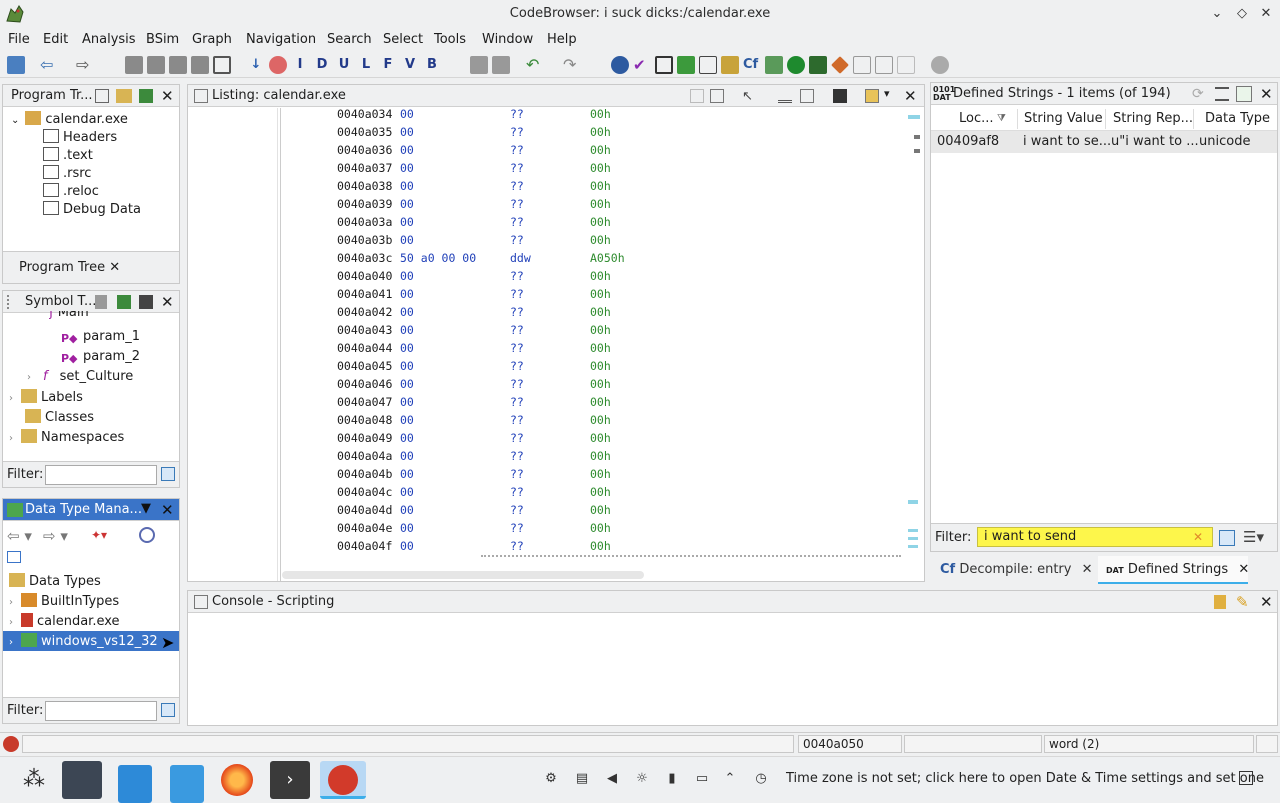  I want to click on file-manager-icon, so click(187, 784).